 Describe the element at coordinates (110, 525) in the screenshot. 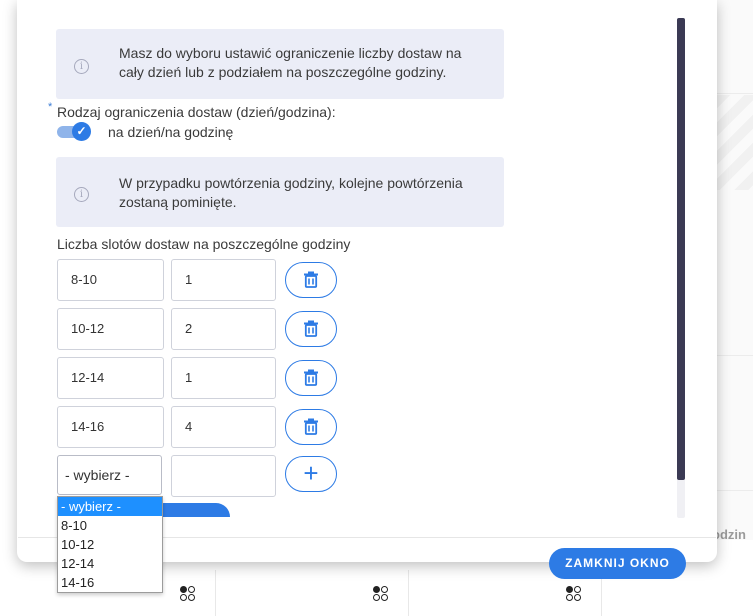

I see `dropdown-option: 8-10` at that location.